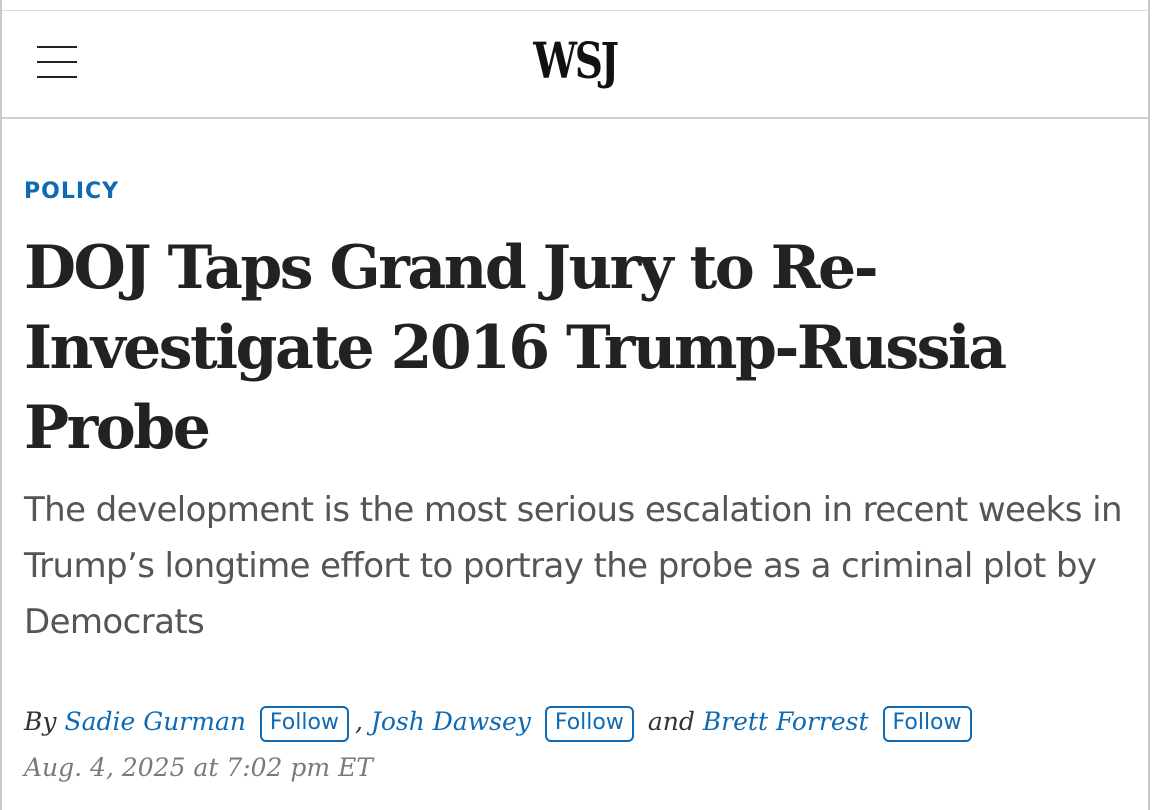  Describe the element at coordinates (579, 192) in the screenshot. I see `section-label: POLICY` at that location.